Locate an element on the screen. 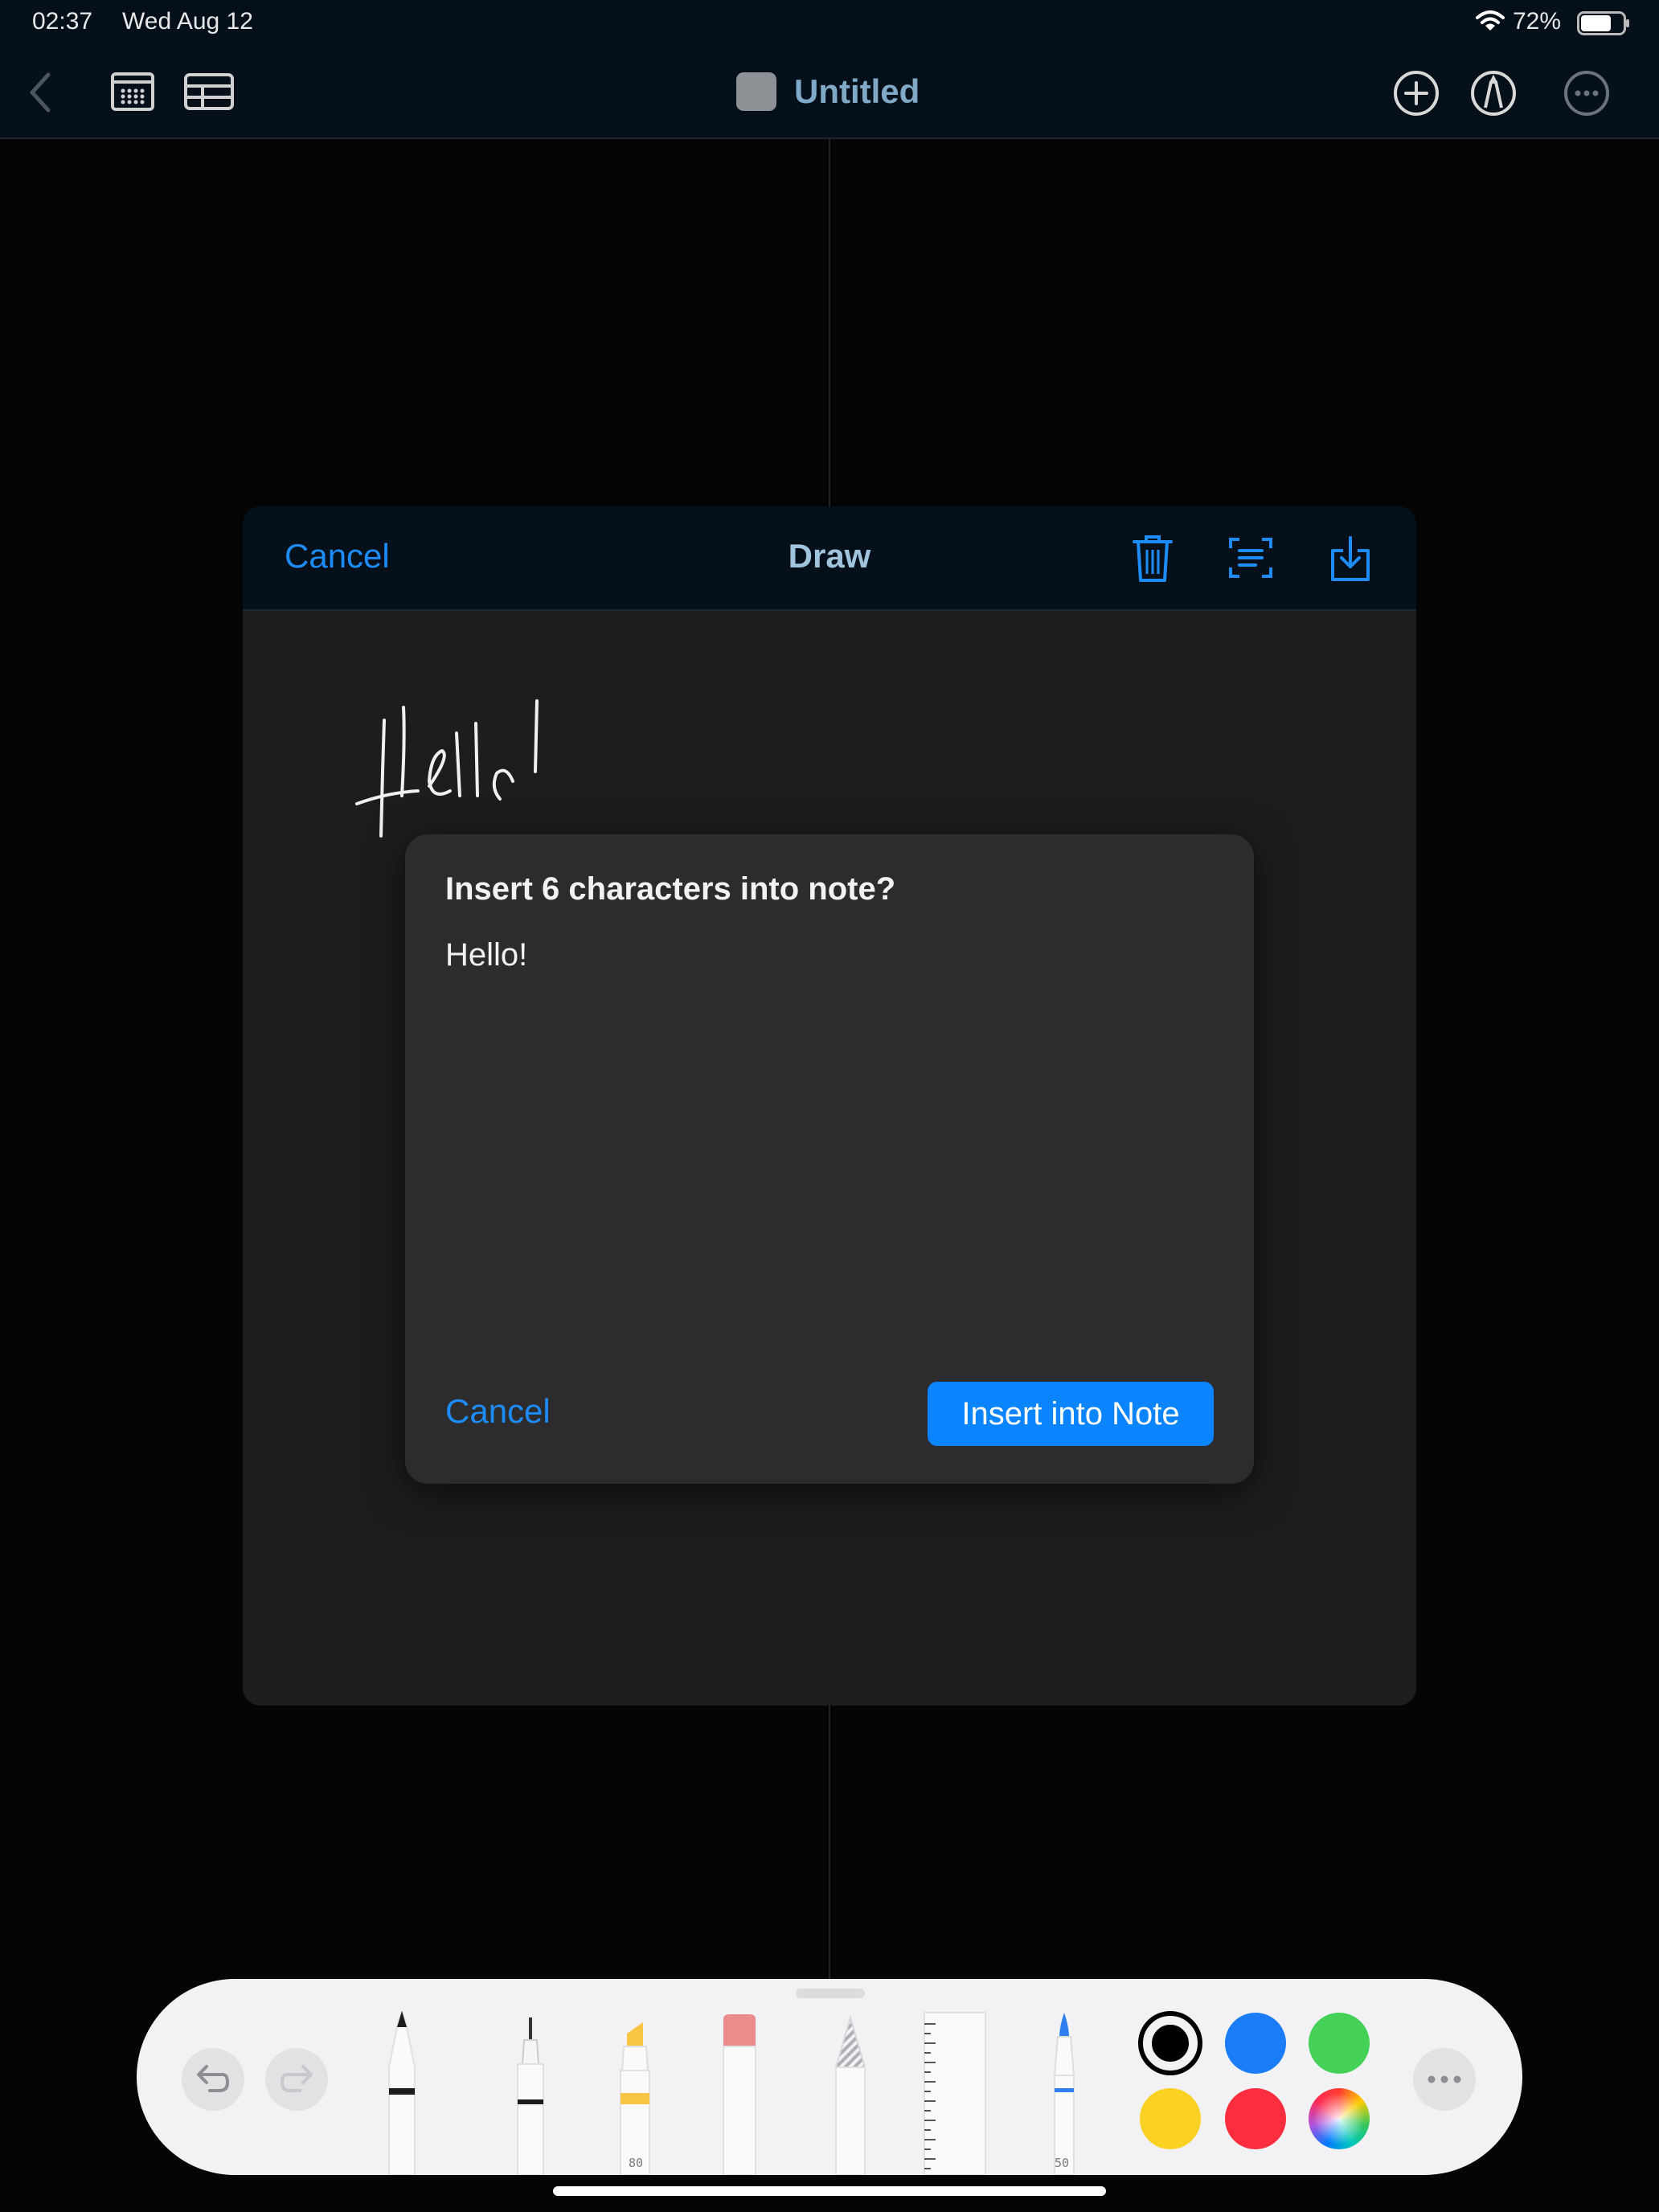 The image size is (1659, 2212). markup-pen-icon is located at coordinates (1493, 93).